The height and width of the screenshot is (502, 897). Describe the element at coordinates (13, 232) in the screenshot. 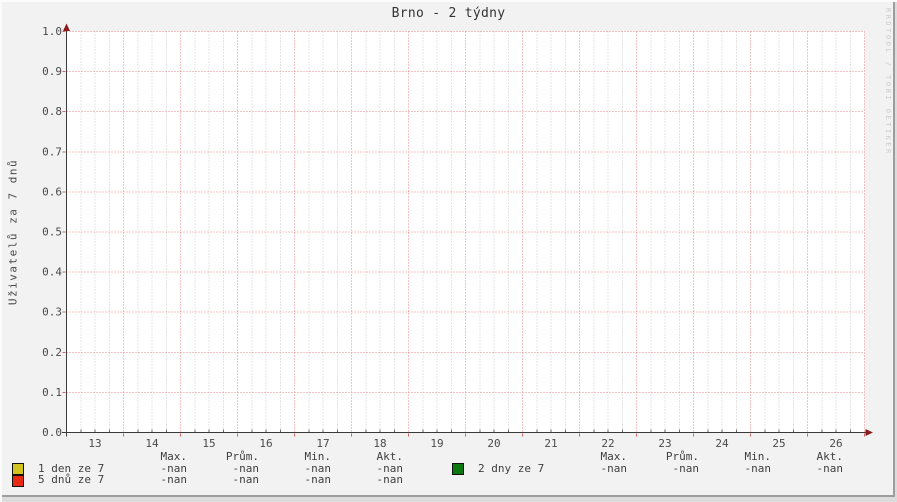

I see `y-axis-label: Uživatelů za 7 dnů` at that location.